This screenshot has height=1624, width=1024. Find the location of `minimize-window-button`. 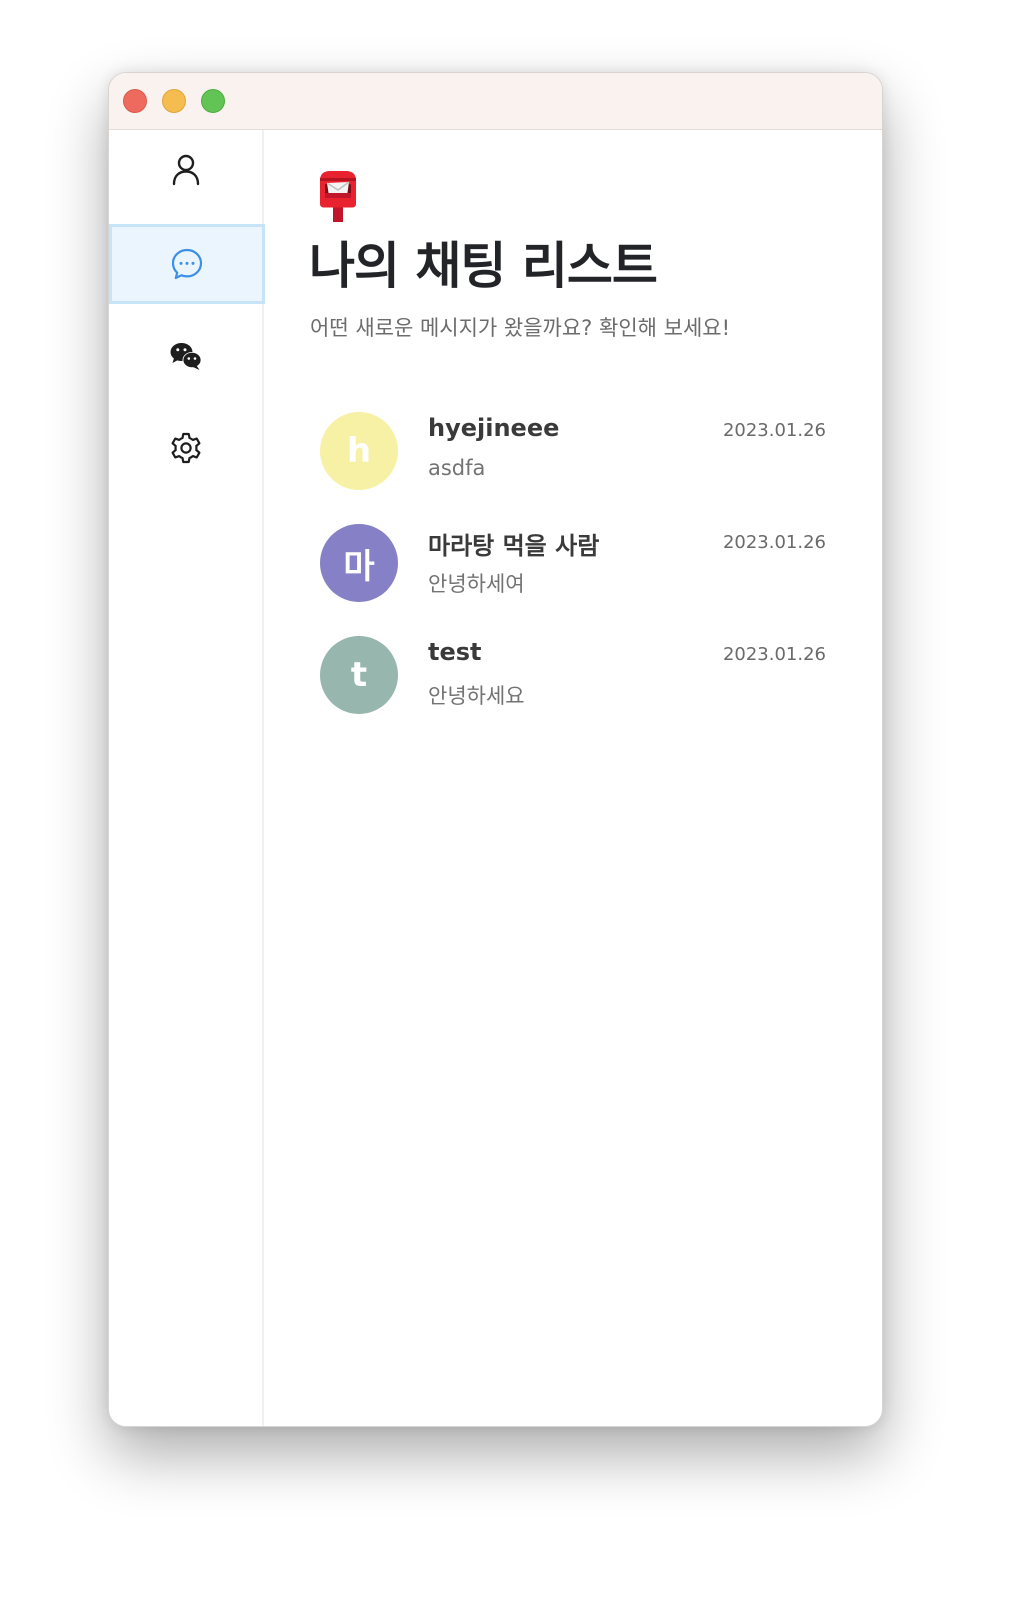

minimize-window-button is located at coordinates (174, 101).